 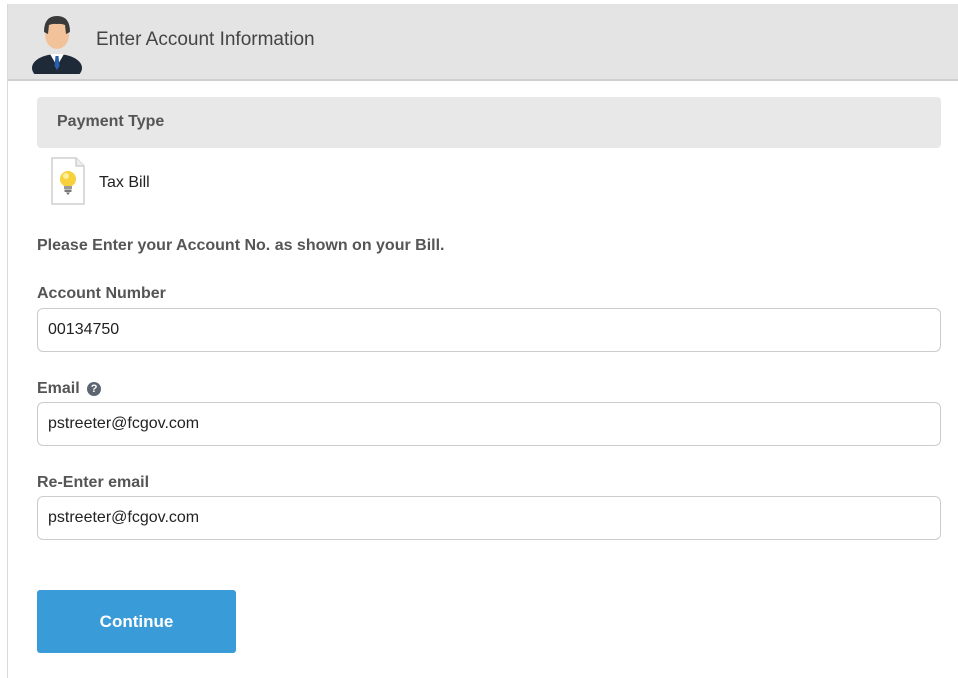 I want to click on email-input, so click(x=489, y=424).